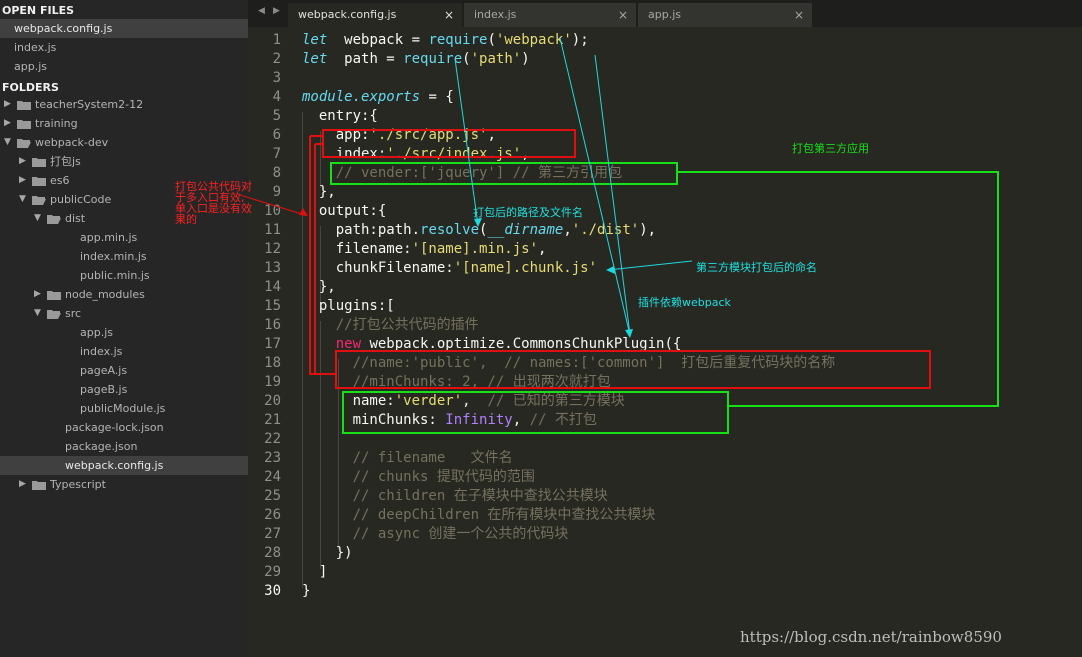 Image resolution: width=1082 pixels, height=657 pixels. I want to click on annotation-box-verder, so click(535, 412).